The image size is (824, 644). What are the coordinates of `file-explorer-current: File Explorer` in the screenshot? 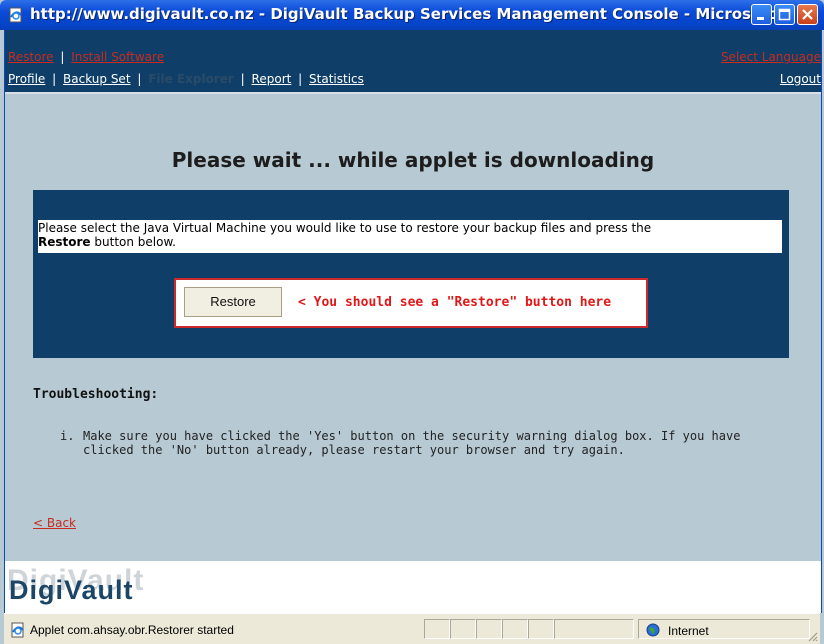 It's located at (191, 79).